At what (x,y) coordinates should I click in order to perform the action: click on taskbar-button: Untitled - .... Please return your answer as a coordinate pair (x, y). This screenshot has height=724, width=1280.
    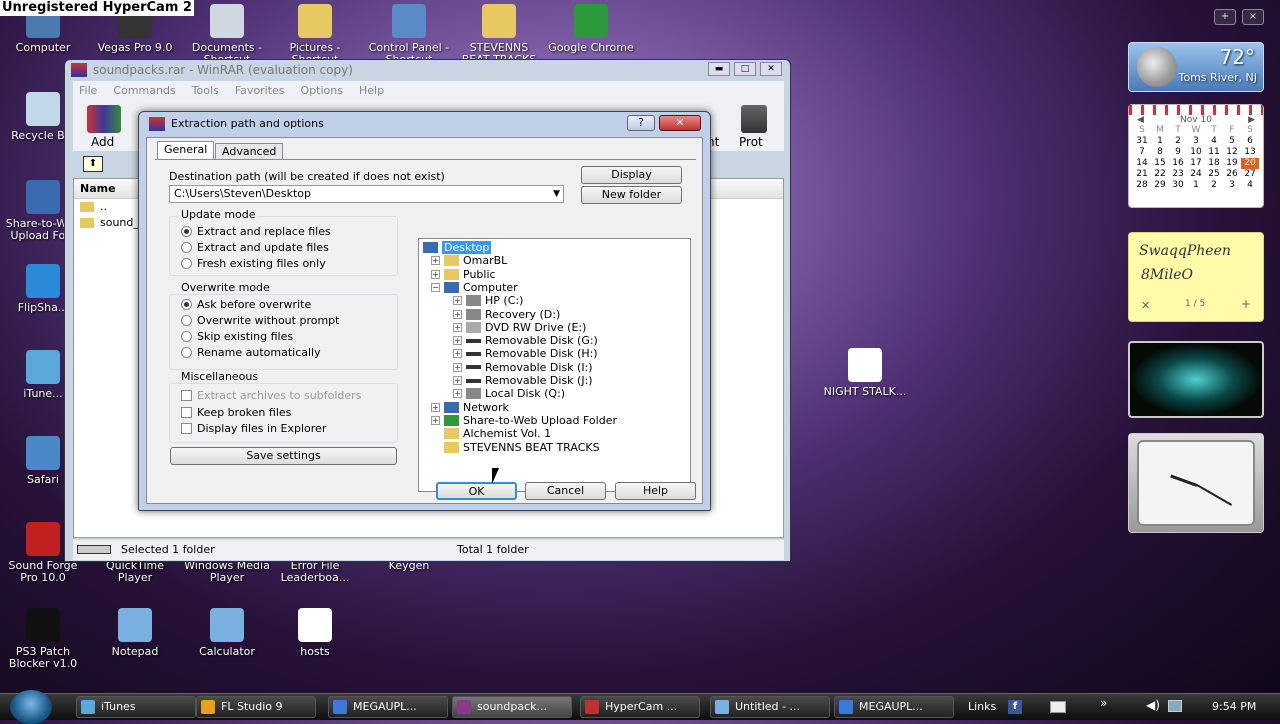
    Looking at the image, I should click on (770, 707).